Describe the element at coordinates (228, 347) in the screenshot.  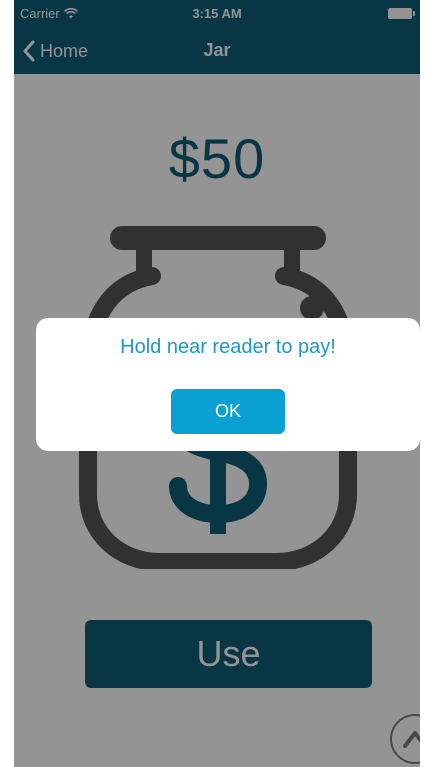
I see `alert-message: Hold near reader to pay!` at that location.